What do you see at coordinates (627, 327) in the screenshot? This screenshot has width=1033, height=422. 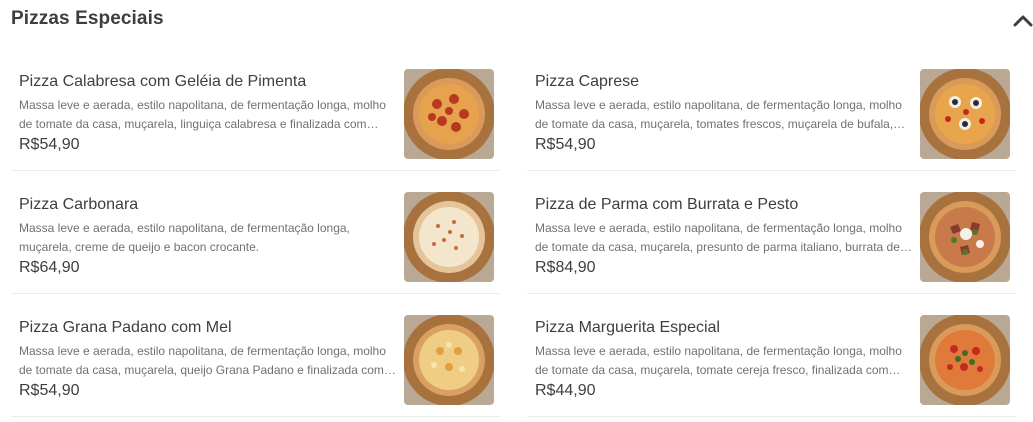 I see `item-name: Pizza Marguerita Especial` at bounding box center [627, 327].